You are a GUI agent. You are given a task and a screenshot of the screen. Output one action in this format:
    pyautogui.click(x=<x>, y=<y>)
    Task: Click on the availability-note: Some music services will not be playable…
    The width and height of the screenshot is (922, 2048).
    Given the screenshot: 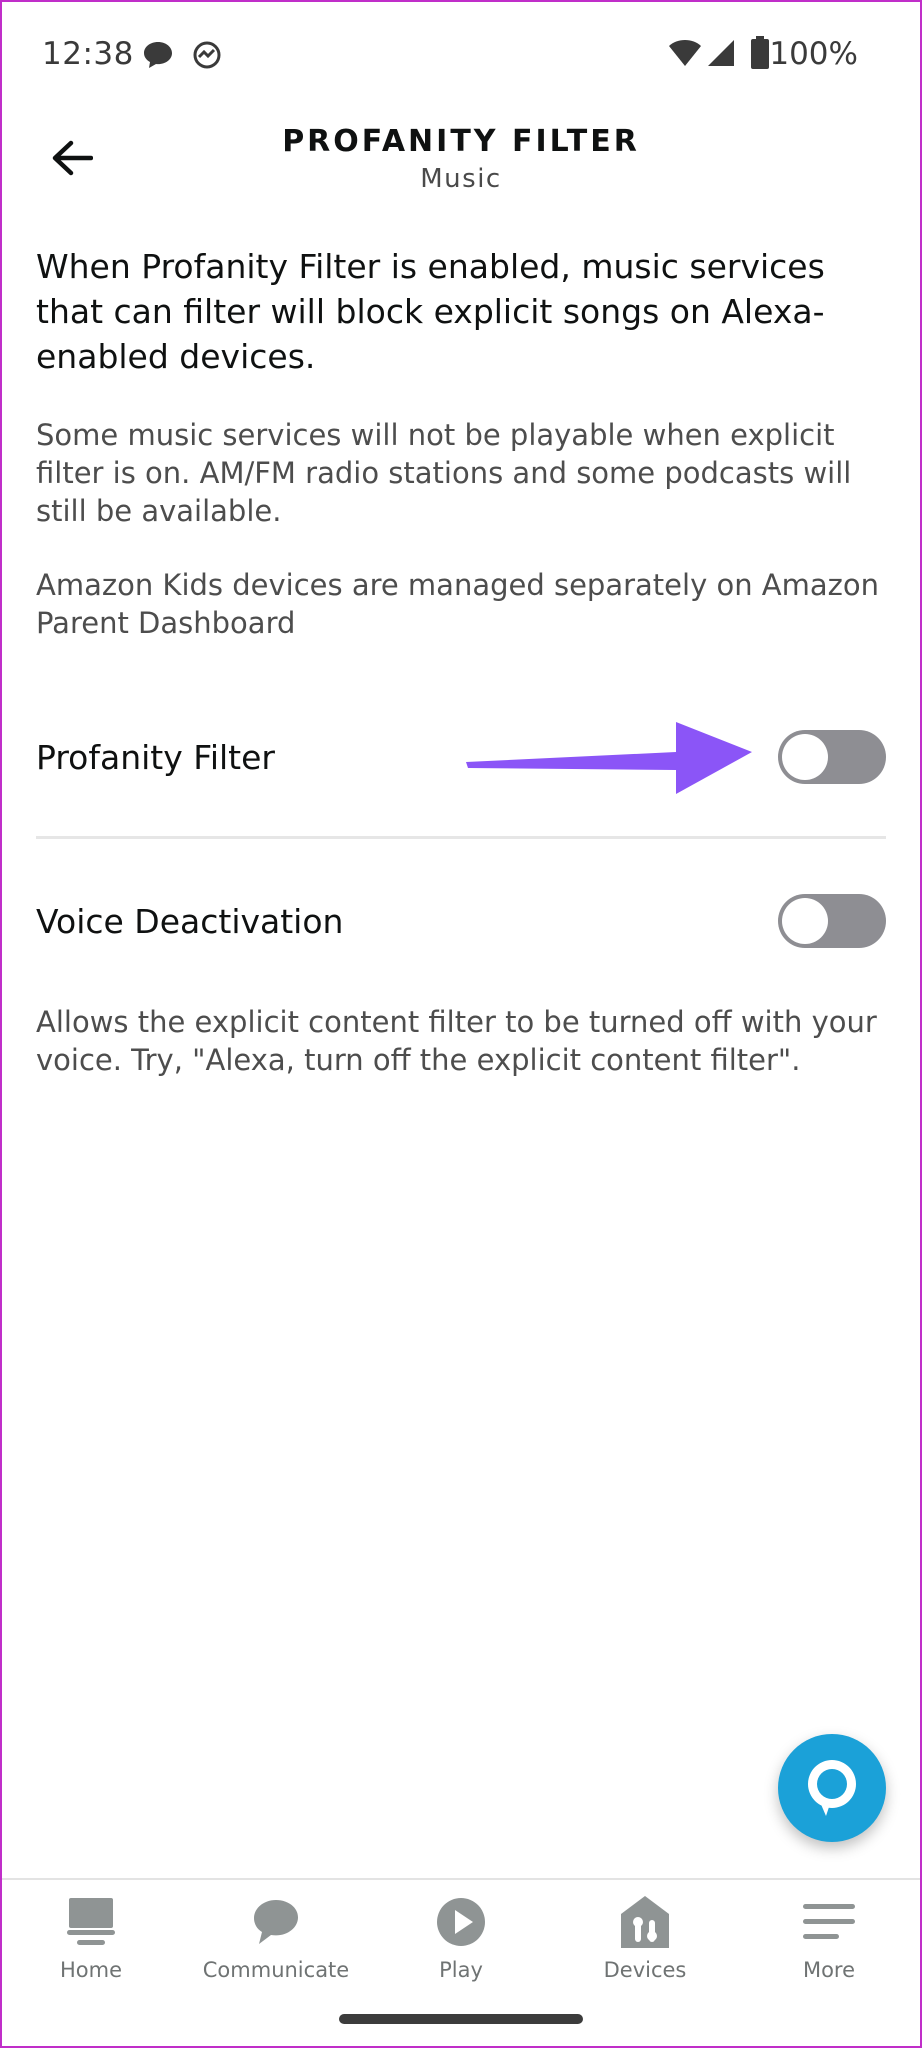 What is the action you would take?
    pyautogui.click(x=444, y=473)
    